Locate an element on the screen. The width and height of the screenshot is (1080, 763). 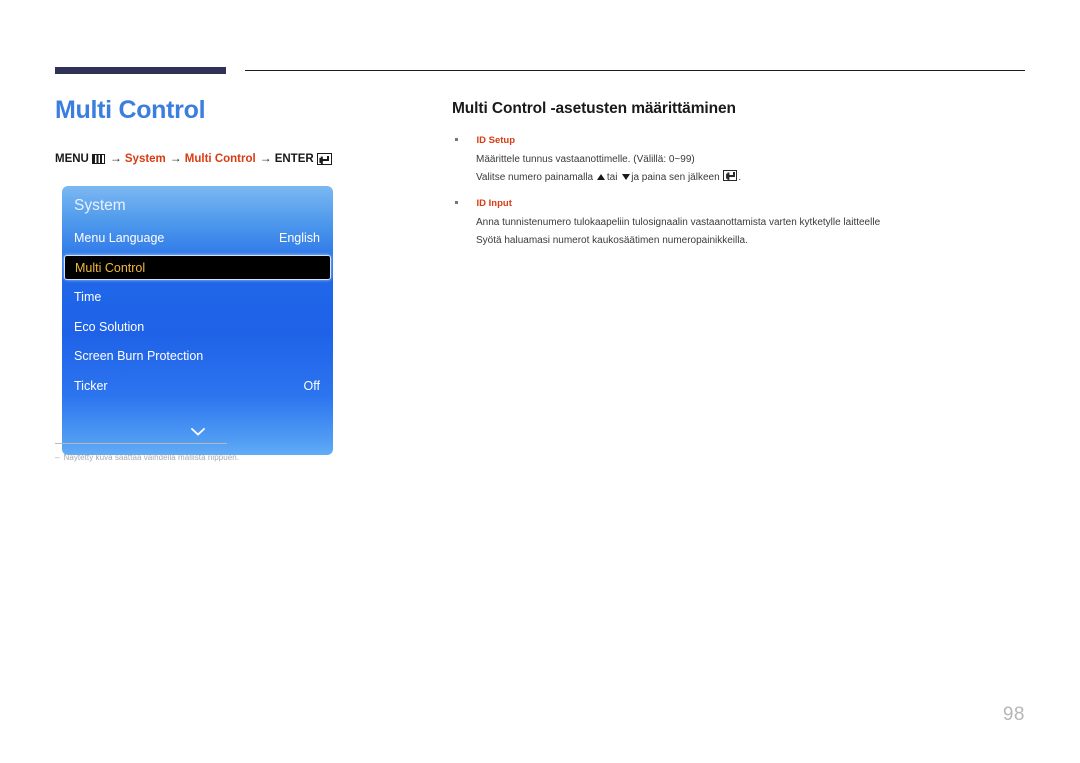
breadcrumb: MENU → System → Multi Control → ENTER is located at coordinates (230, 159).